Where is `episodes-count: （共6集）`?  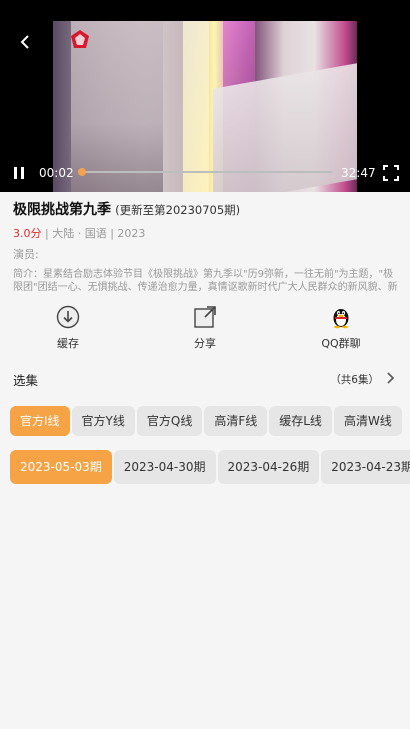 episodes-count: （共6集） is located at coordinates (354, 380).